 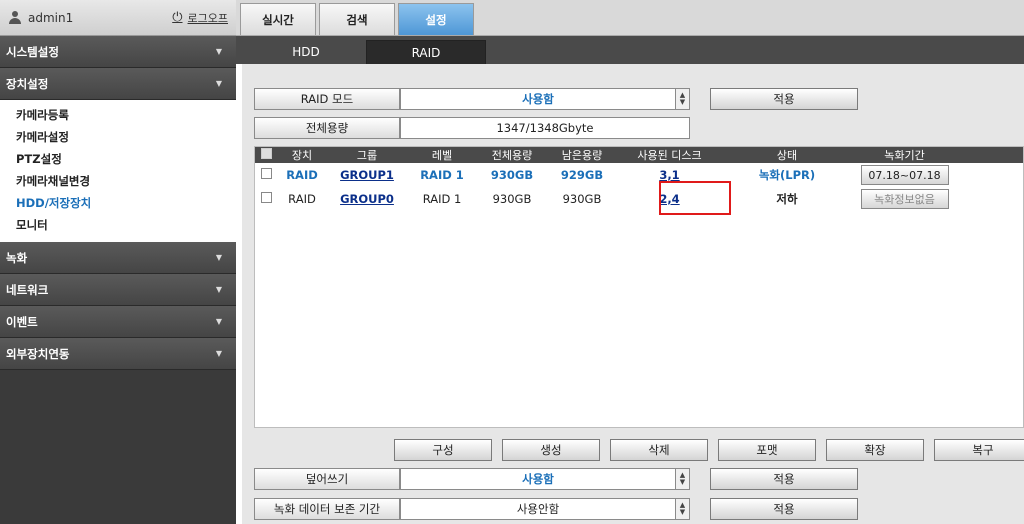 I want to click on submenu-ptz-settings: PTZ설정, so click(x=118, y=159).